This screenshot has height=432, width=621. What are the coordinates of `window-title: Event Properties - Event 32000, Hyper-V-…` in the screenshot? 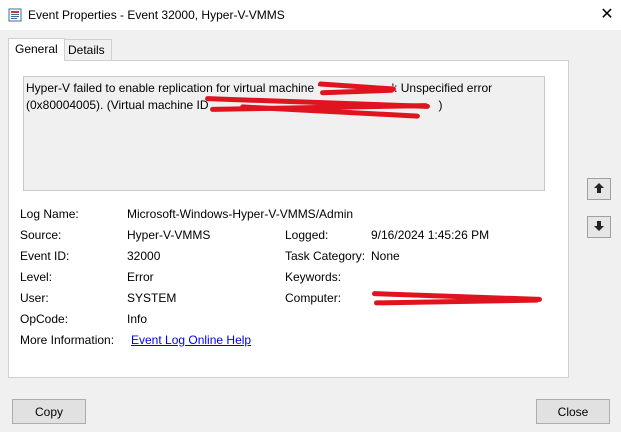 It's located at (156, 15).